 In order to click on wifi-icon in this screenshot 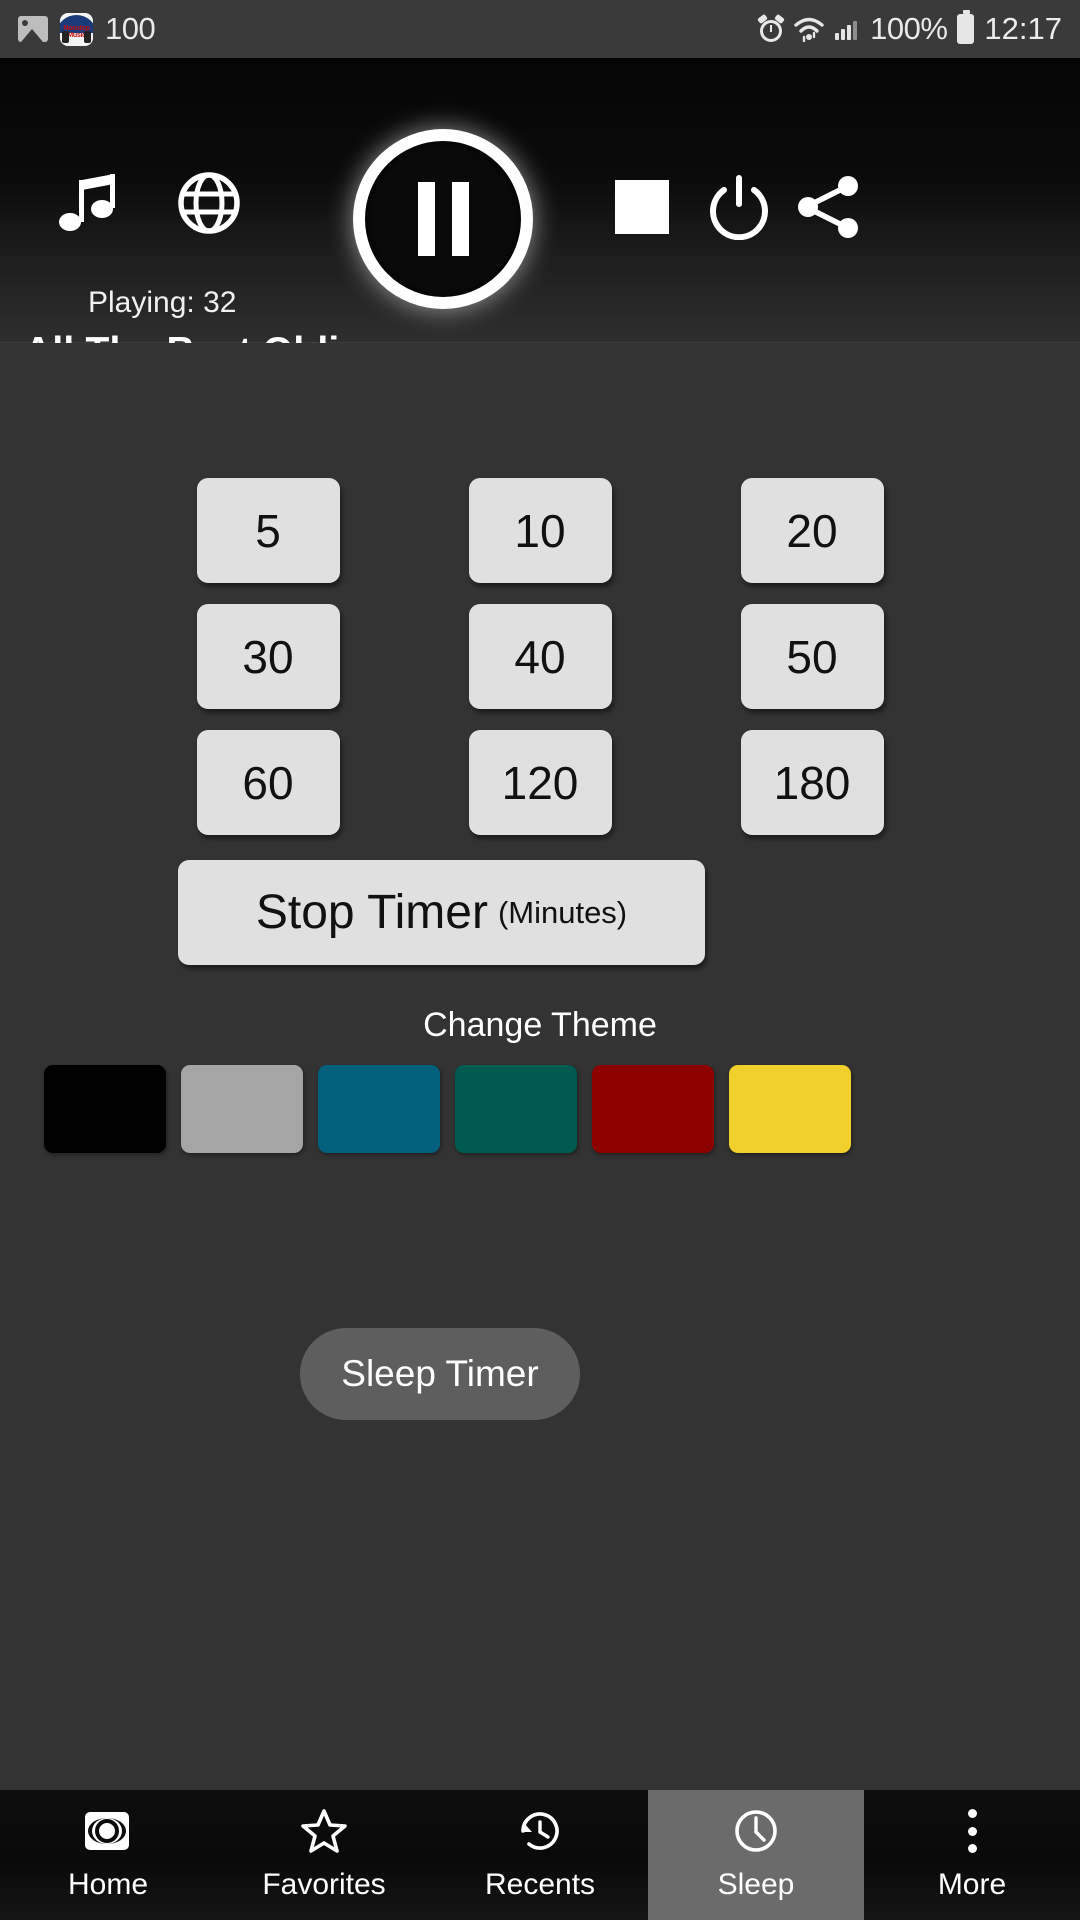, I will do `click(809, 29)`.